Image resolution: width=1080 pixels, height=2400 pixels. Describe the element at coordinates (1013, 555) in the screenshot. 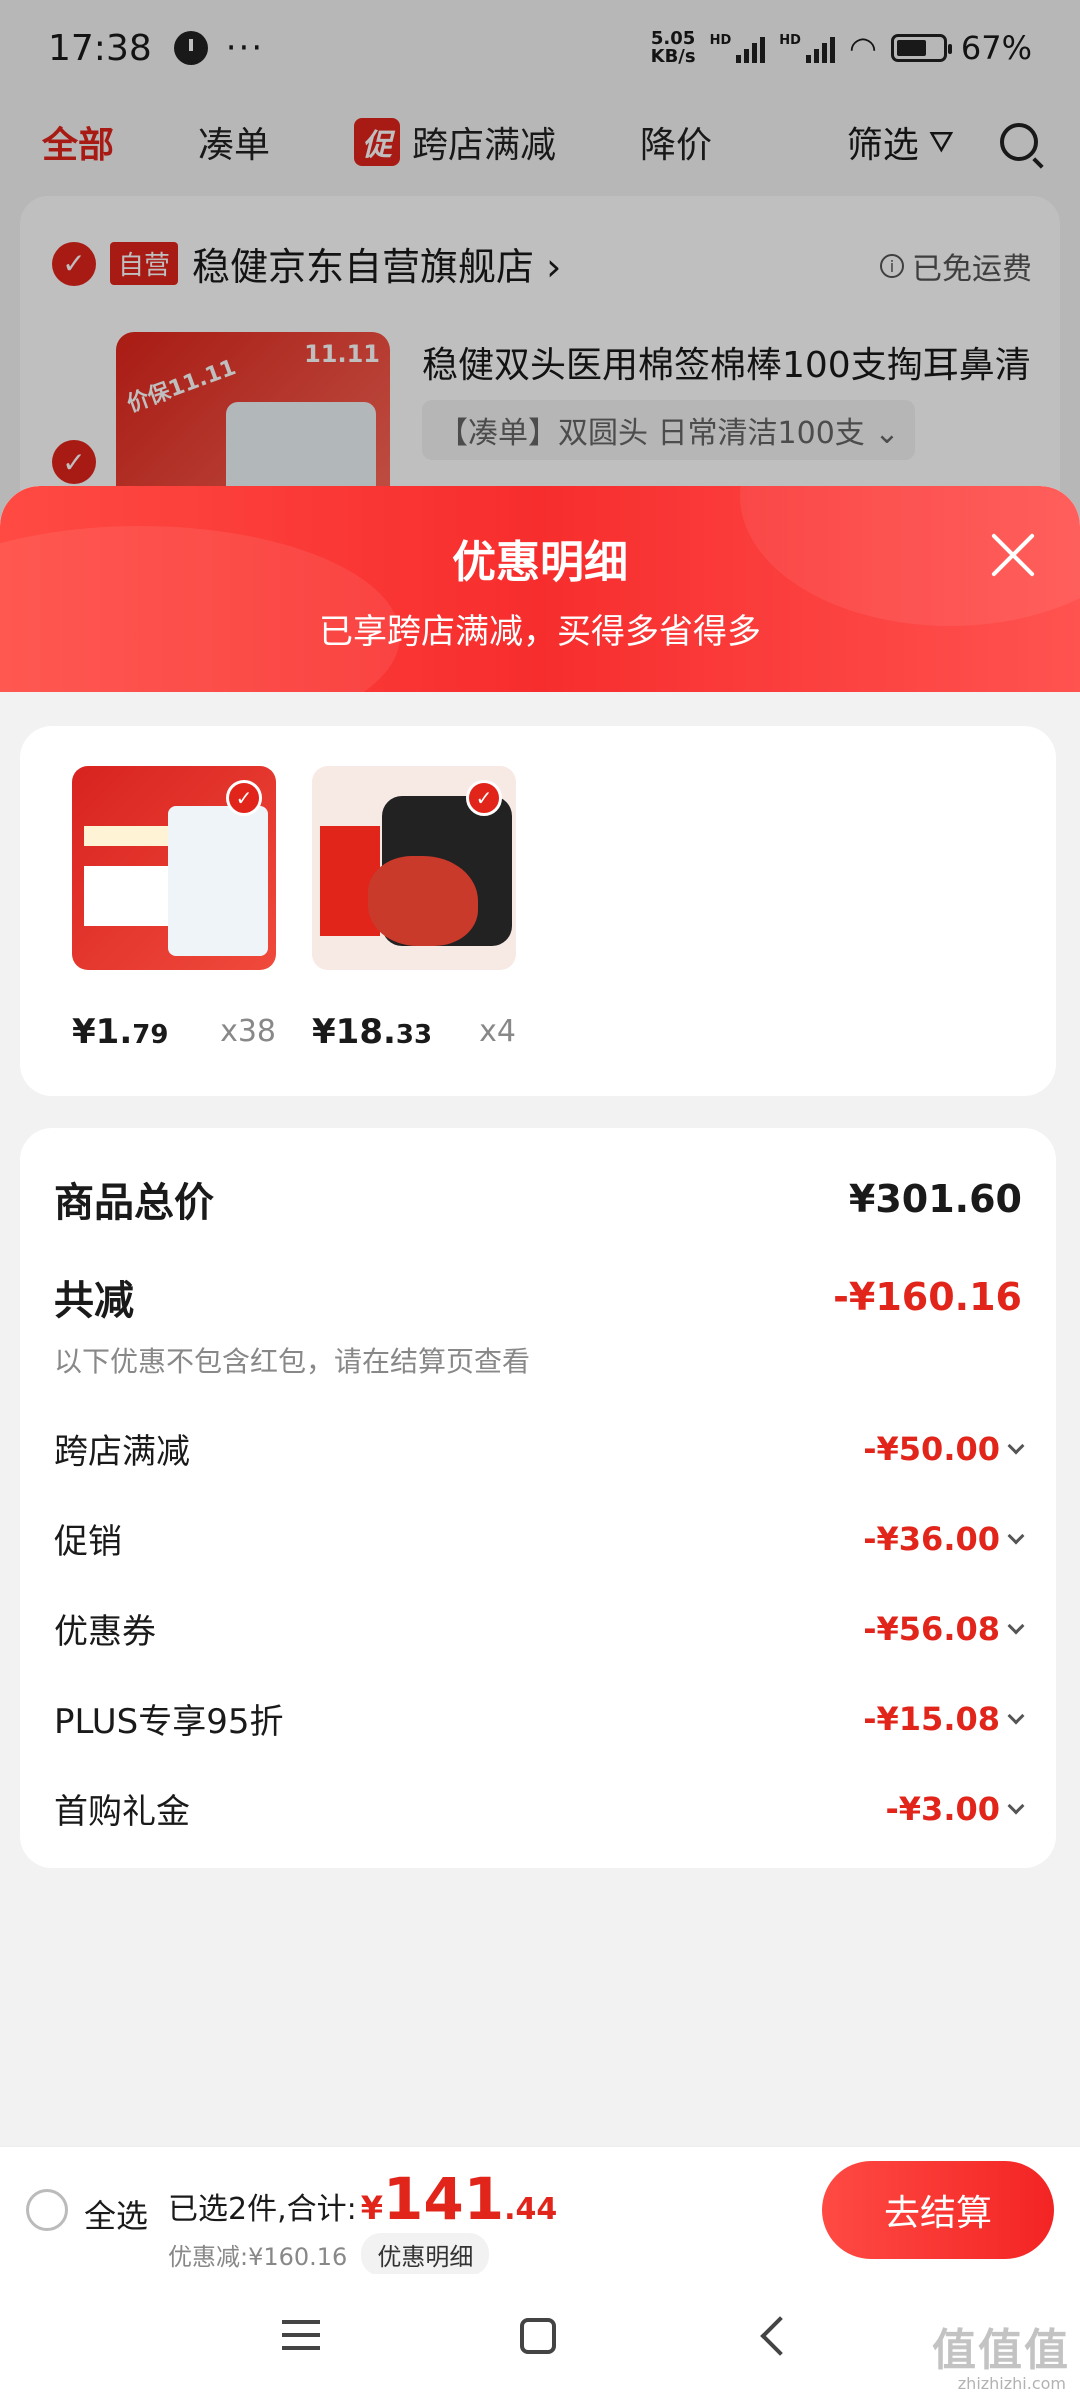

I see `close-icon` at that location.